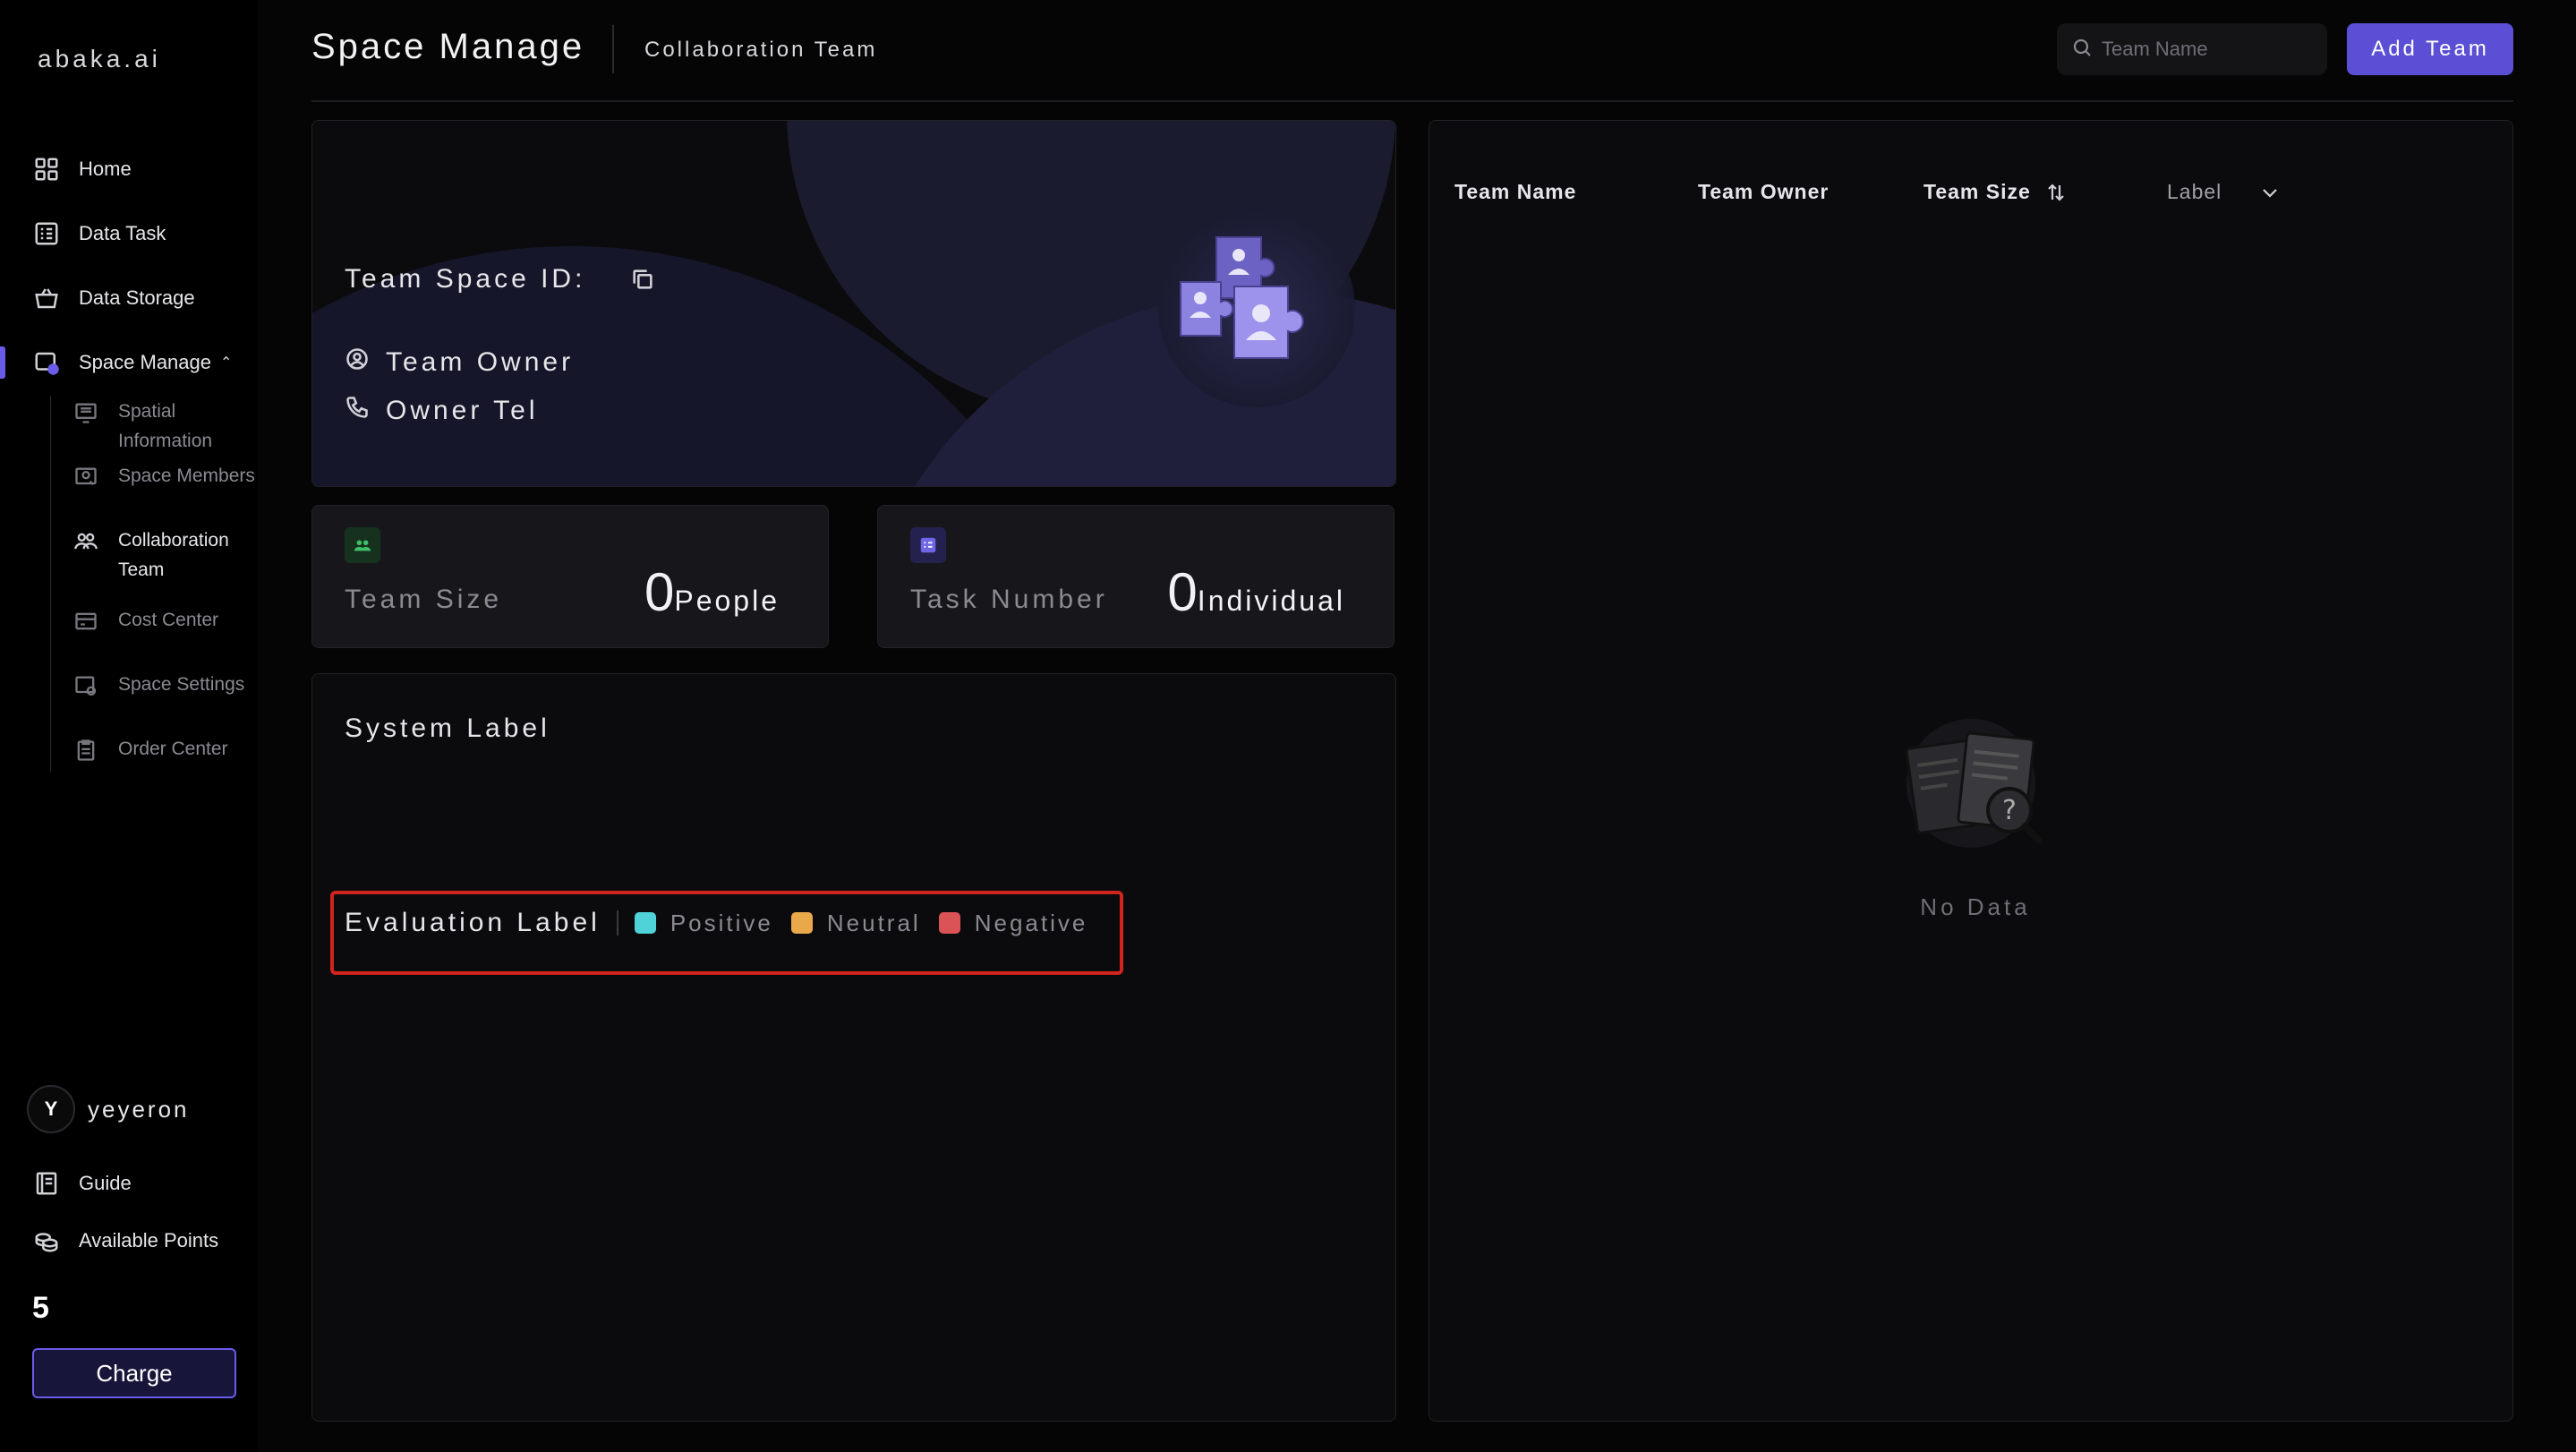  Describe the element at coordinates (46, 1240) in the screenshot. I see `coins-icon` at that location.